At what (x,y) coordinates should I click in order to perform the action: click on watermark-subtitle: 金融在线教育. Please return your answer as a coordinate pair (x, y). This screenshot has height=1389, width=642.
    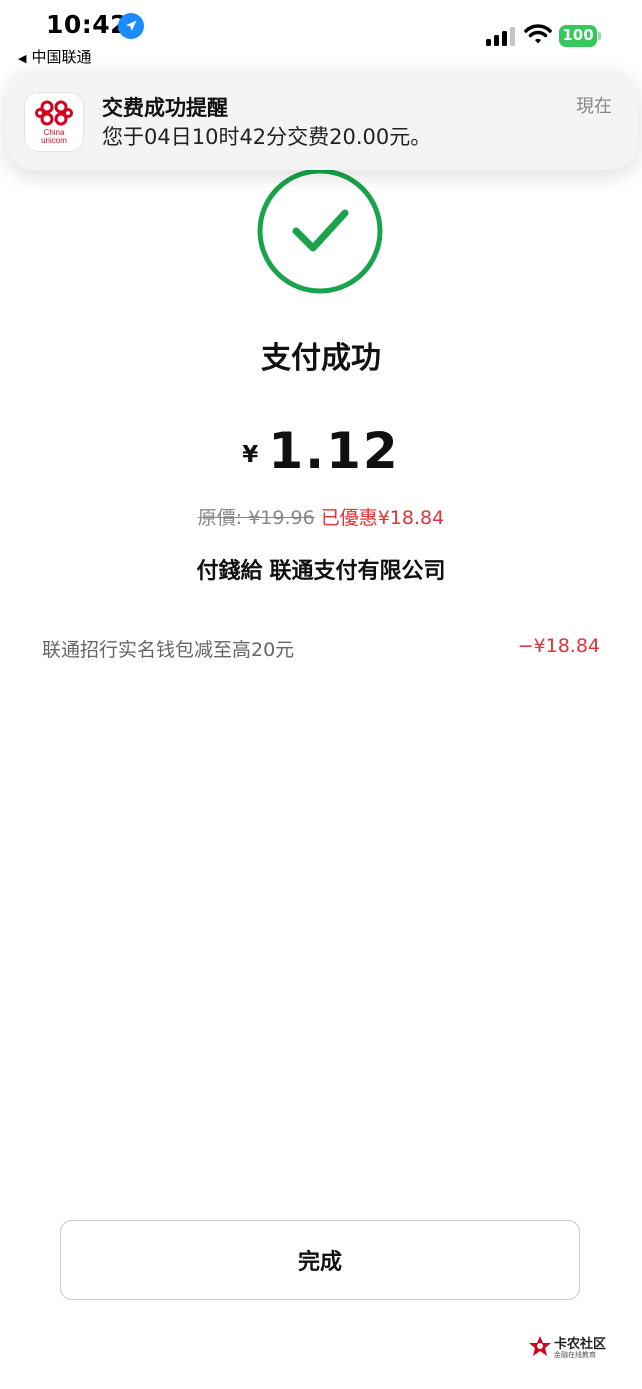
    Looking at the image, I should click on (575, 1355).